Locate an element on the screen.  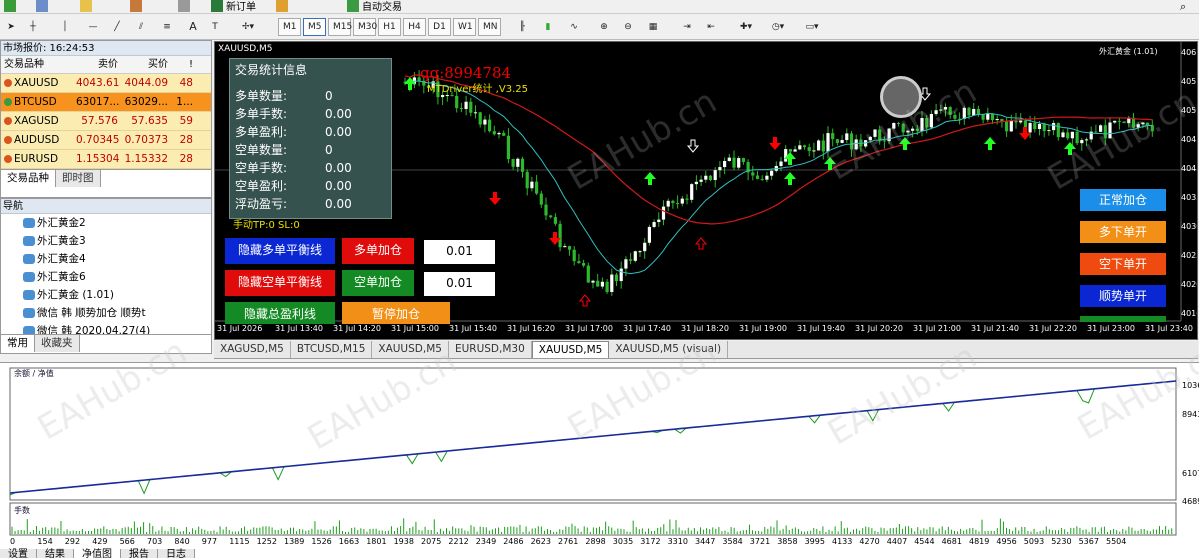
new-order-icon is located at coordinates (217, 6).